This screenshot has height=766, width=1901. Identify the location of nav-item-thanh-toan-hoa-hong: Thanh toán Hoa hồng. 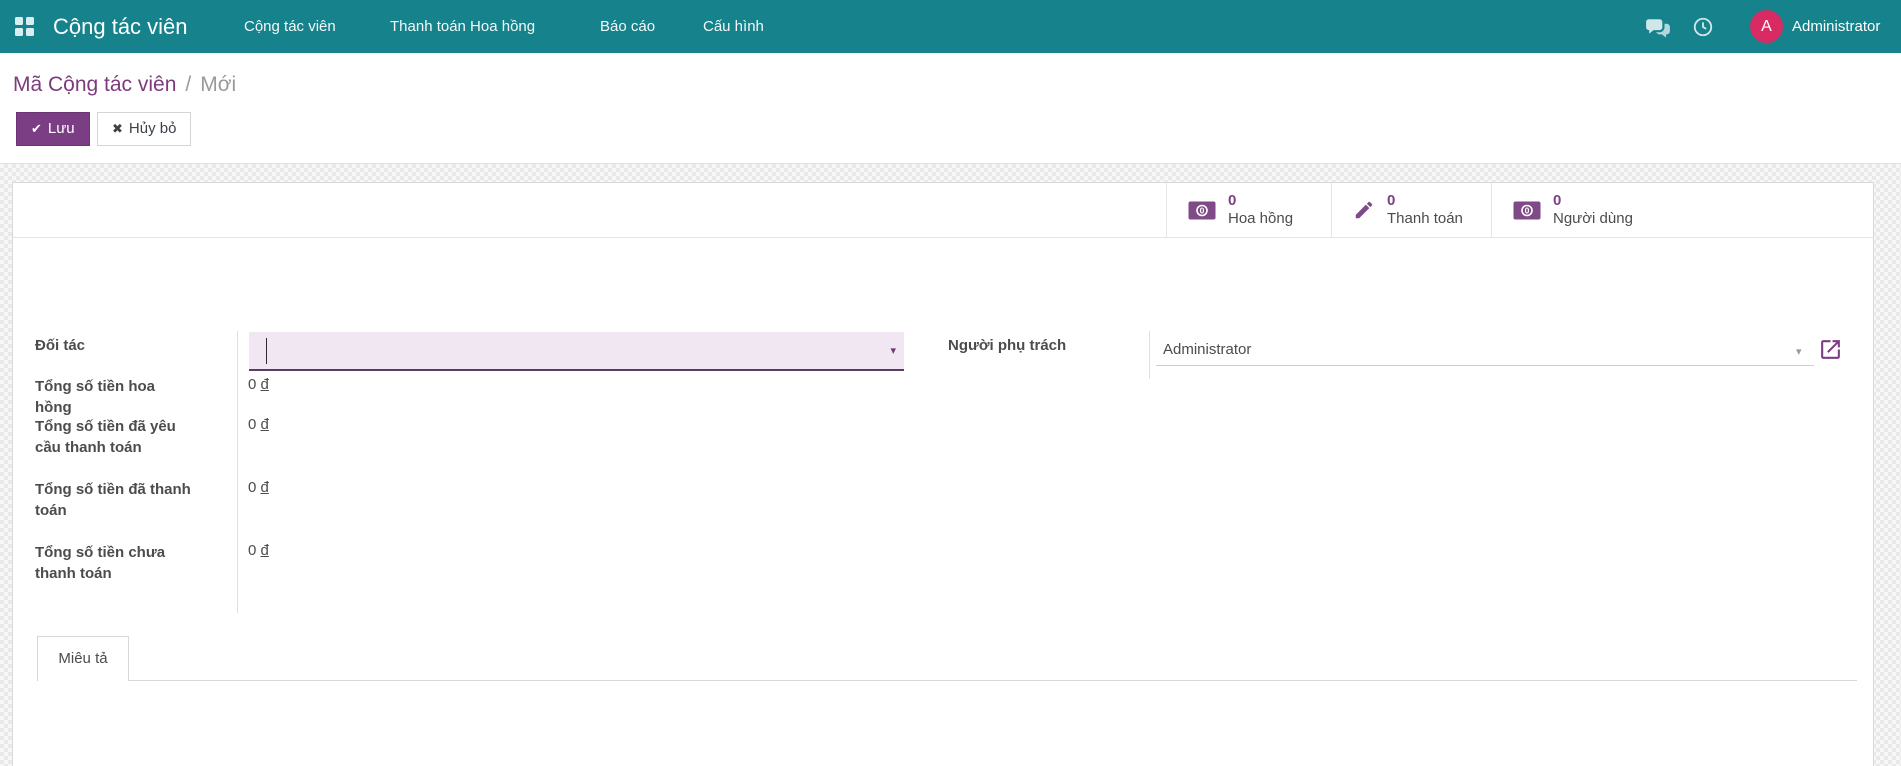
(462, 26).